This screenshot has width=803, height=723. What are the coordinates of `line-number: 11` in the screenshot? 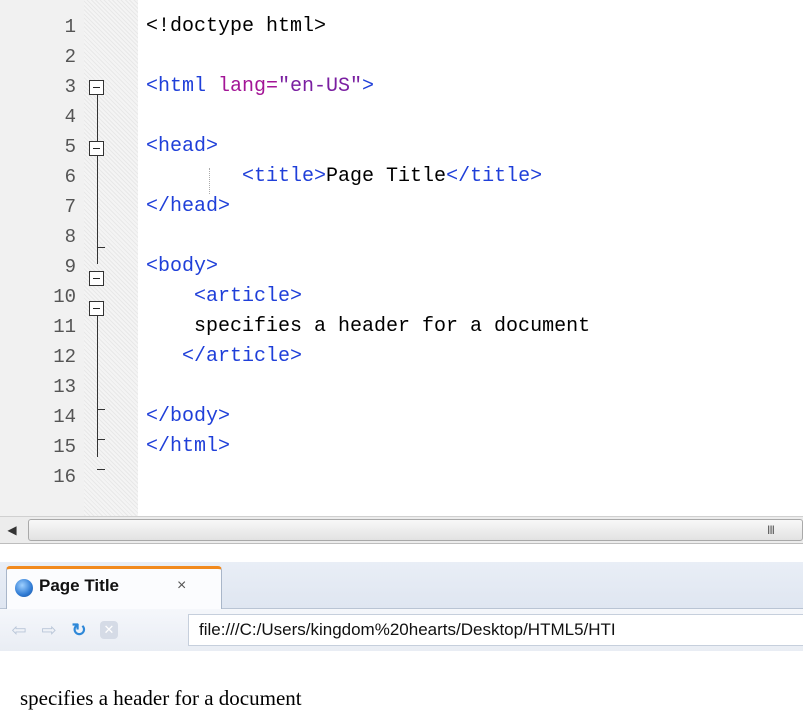 It's located at (64, 327).